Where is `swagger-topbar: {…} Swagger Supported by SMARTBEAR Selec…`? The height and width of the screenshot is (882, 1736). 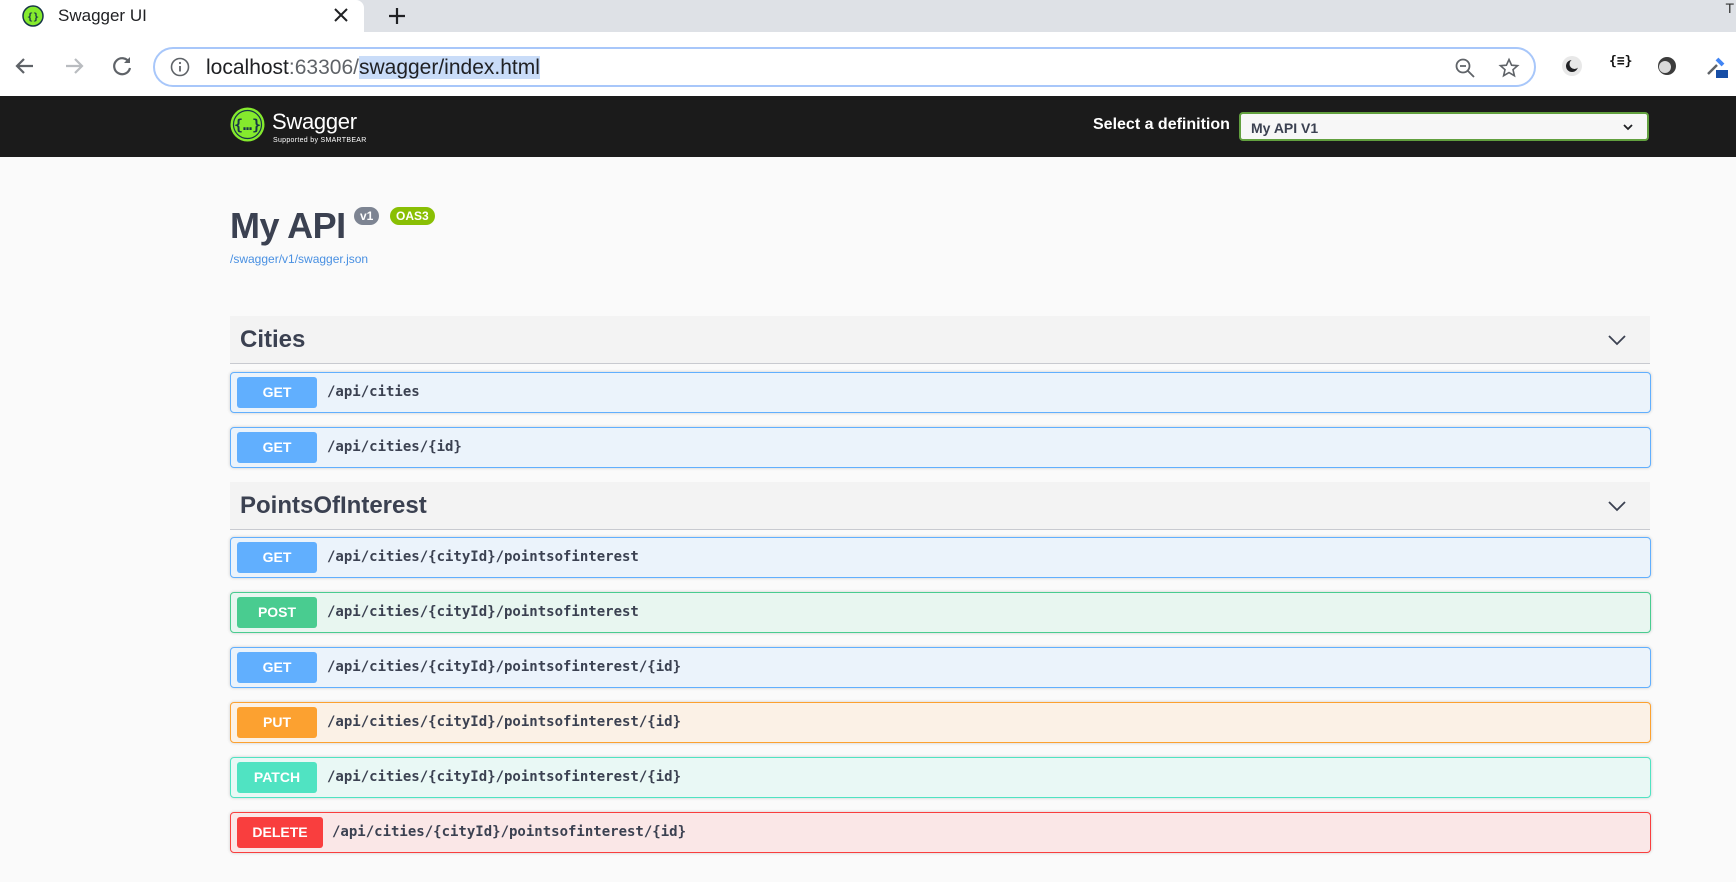
swagger-topbar: {…} Swagger Supported by SMARTBEAR Selec… is located at coordinates (868, 126).